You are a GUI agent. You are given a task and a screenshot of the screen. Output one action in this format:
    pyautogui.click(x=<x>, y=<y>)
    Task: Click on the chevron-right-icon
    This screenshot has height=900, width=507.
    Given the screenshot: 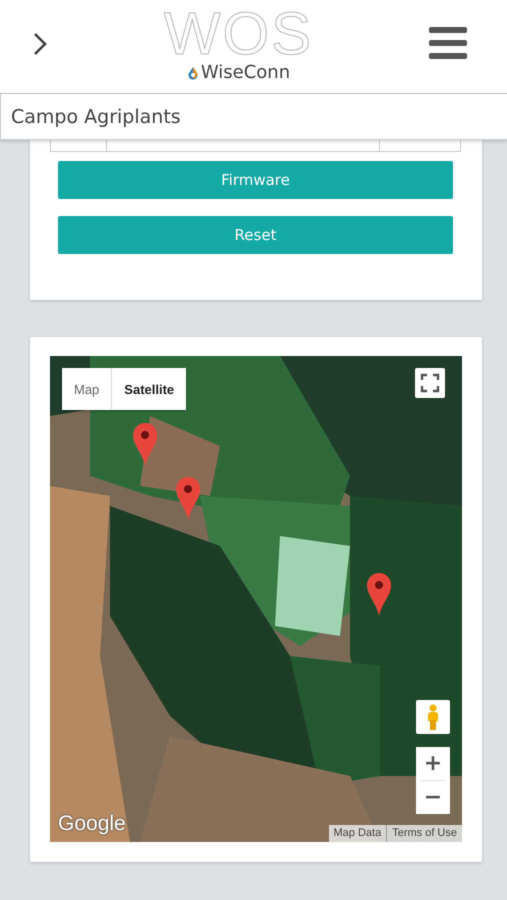 What is the action you would take?
    pyautogui.click(x=40, y=44)
    